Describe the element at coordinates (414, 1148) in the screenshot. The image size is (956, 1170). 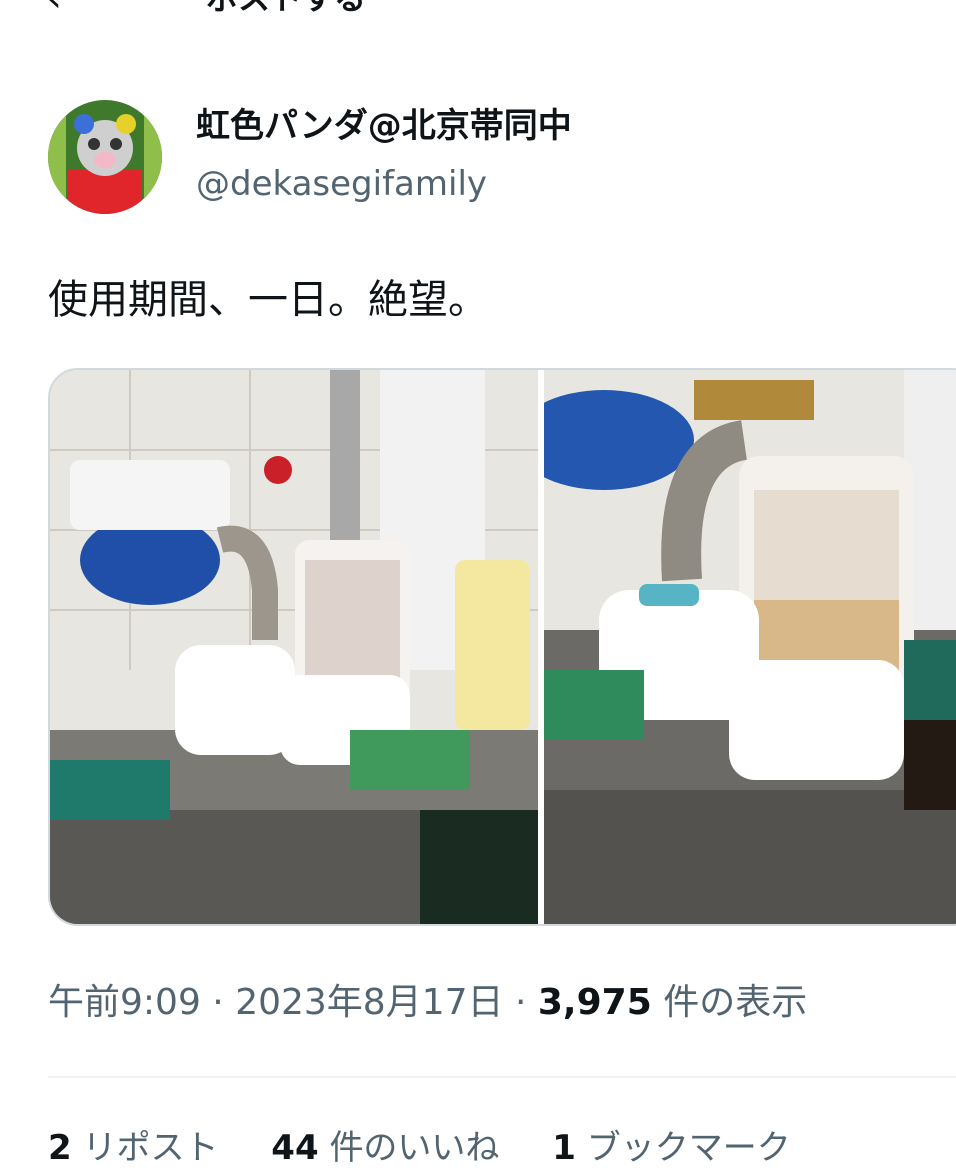
I see `likes-label: 件のいいね` at that location.